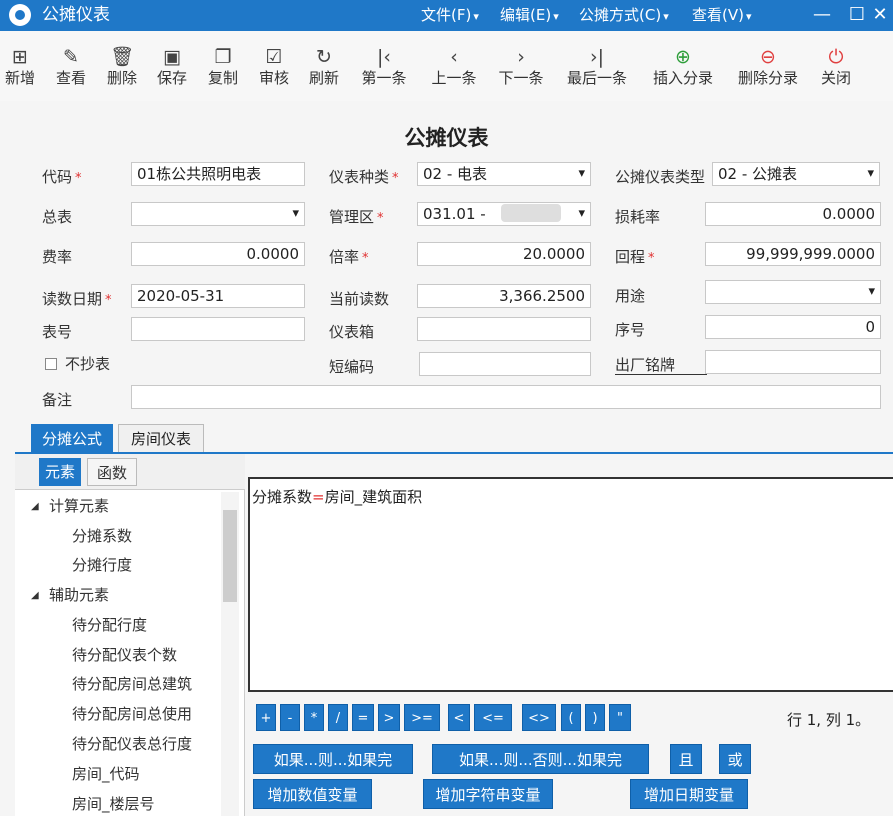  Describe the element at coordinates (60, 472) in the screenshot. I see `tab-elements: 元素` at that location.